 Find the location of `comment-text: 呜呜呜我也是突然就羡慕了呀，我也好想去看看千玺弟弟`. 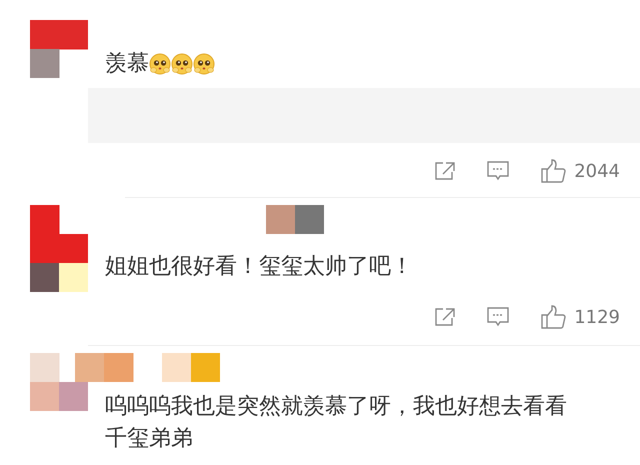

comment-text: 呜呜呜我也是突然就羡慕了呀，我也好想去看看千玺弟弟 is located at coordinates (336, 423).